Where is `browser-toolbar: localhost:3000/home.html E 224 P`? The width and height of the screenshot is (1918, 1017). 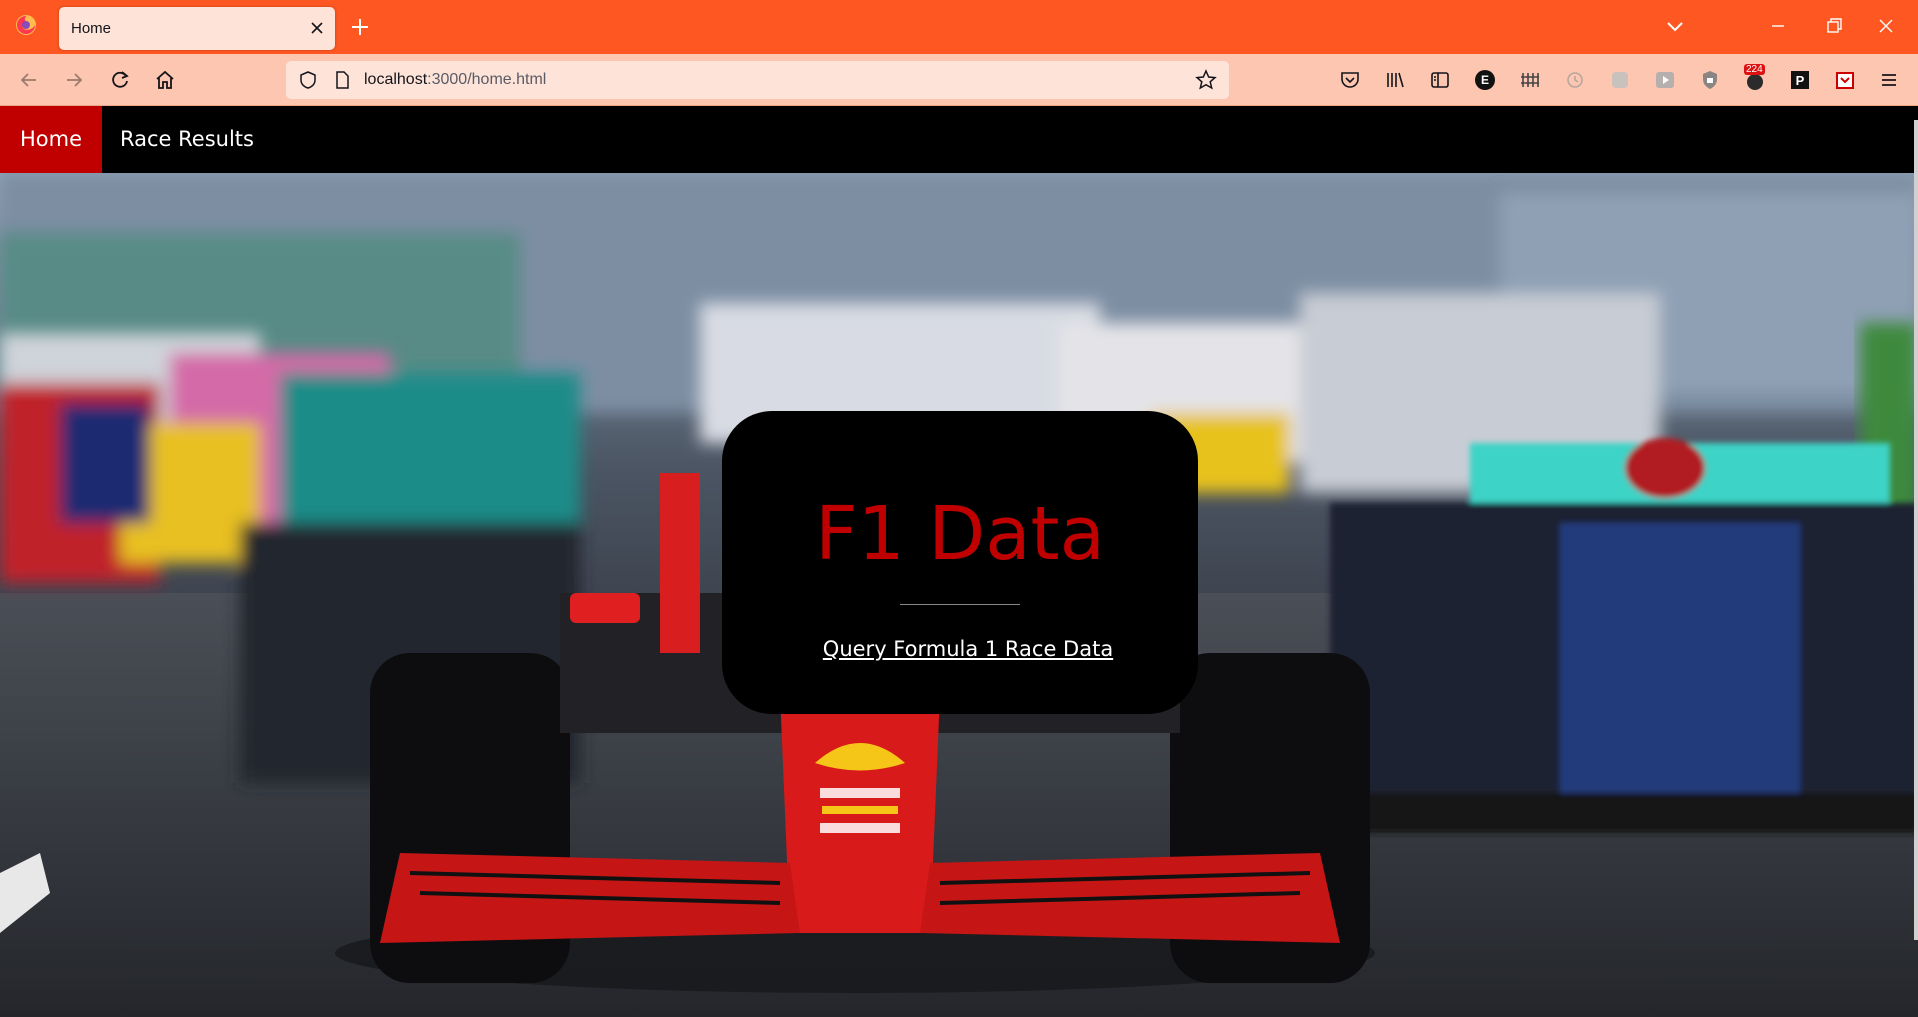
browser-toolbar: localhost:3000/home.html E 224 P is located at coordinates (959, 80).